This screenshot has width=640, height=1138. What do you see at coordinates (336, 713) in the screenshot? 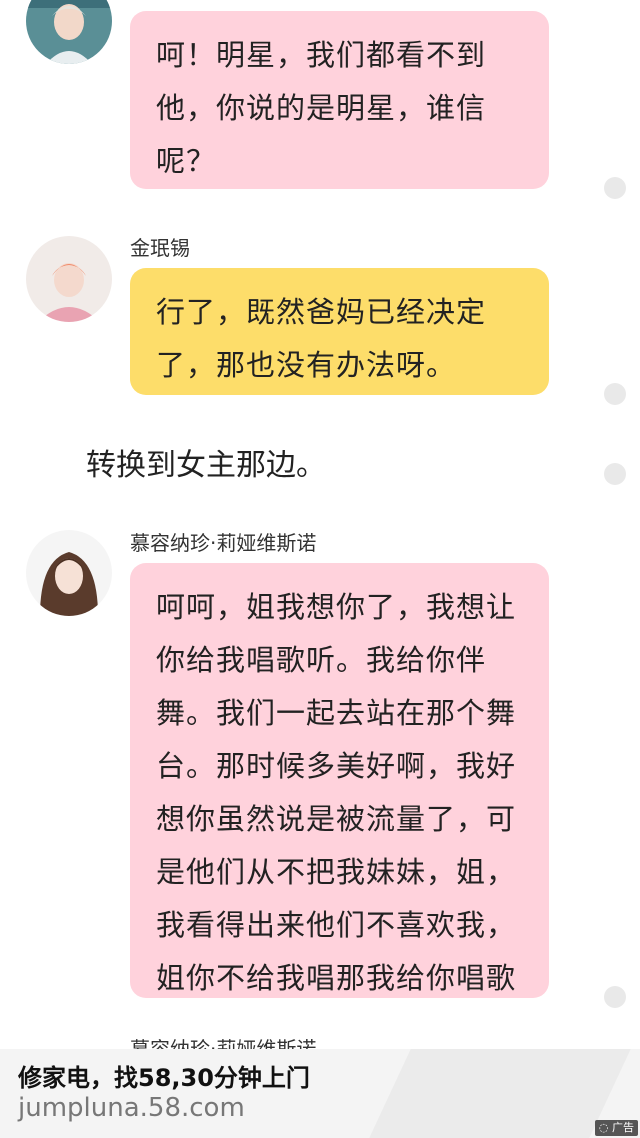
I see `message-line: 舞。我们一起去站在那个舞` at bounding box center [336, 713].